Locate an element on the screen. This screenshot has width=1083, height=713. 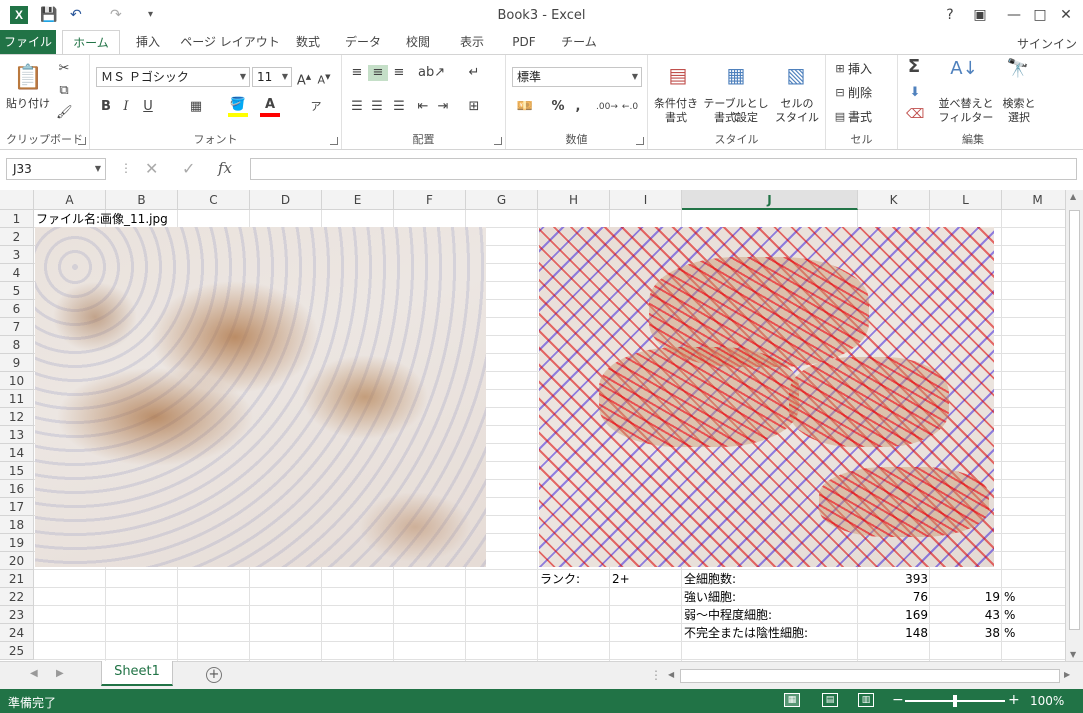
tab-review: 校閲 is located at coordinates (418, 42).